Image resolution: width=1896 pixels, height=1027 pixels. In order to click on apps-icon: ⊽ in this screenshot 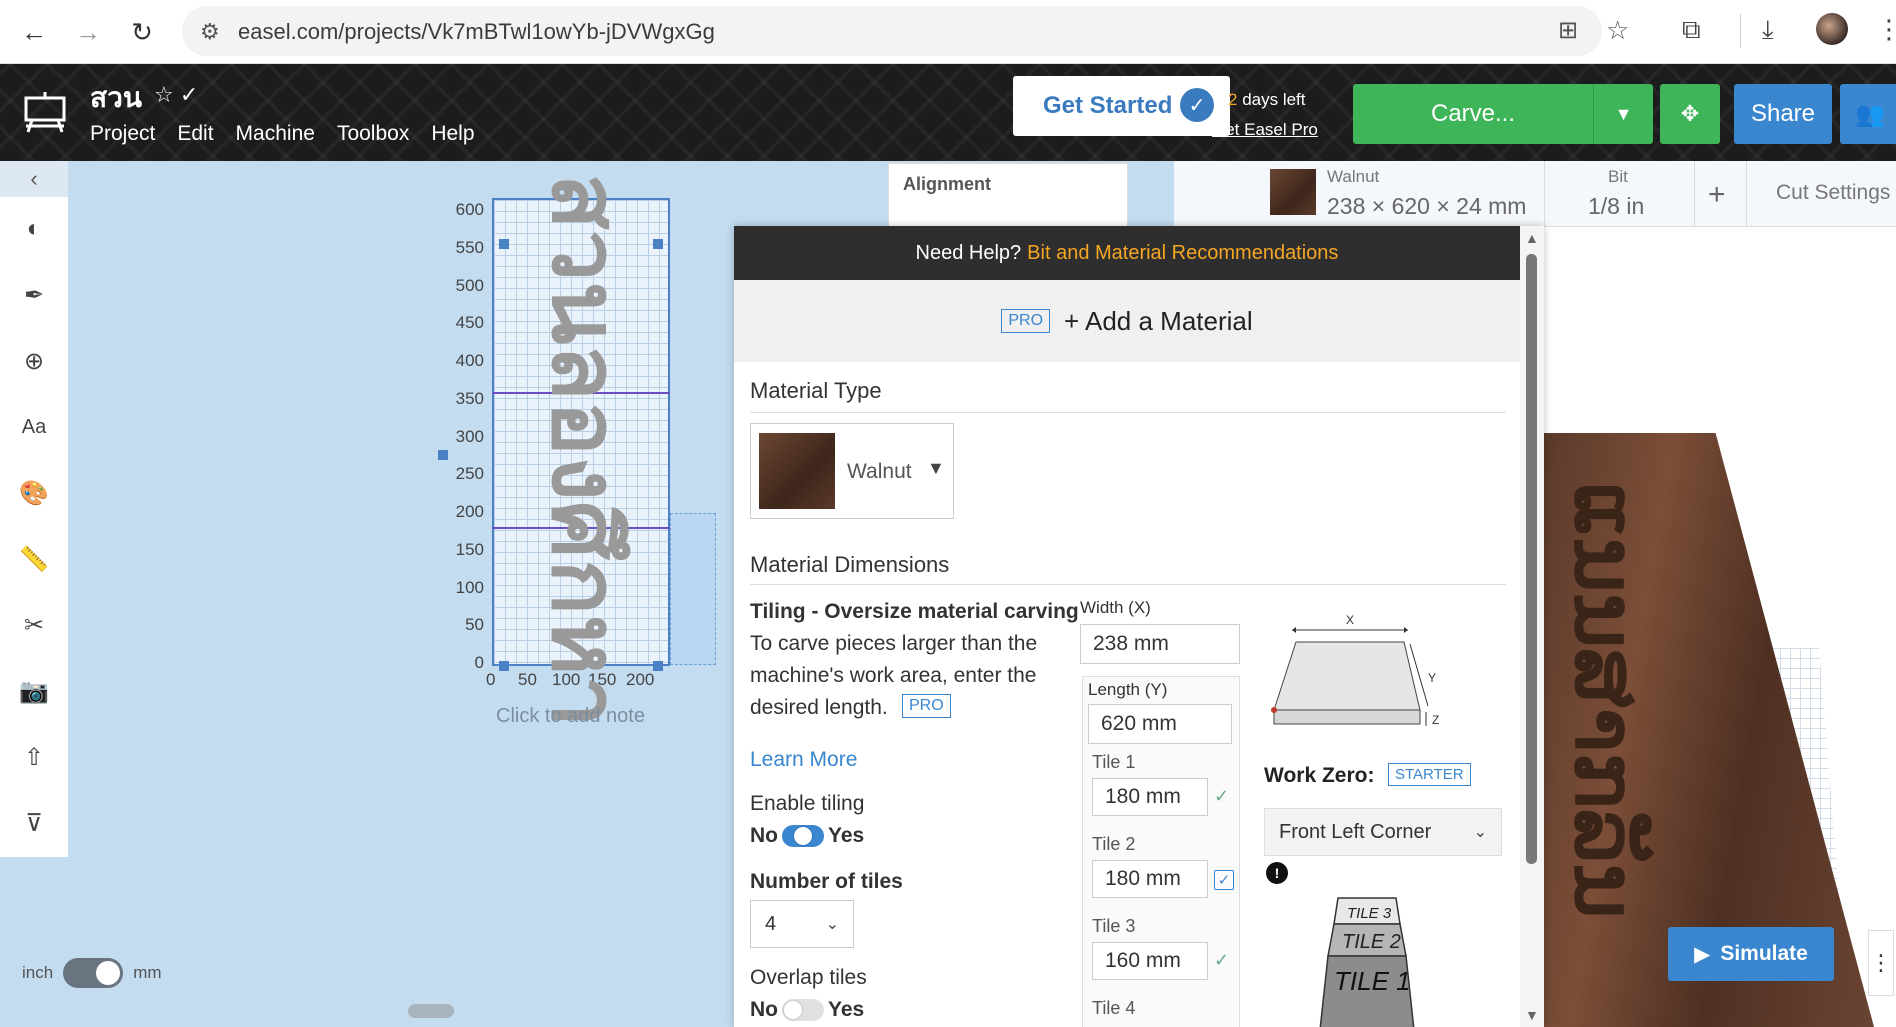, I will do `click(34, 823)`.